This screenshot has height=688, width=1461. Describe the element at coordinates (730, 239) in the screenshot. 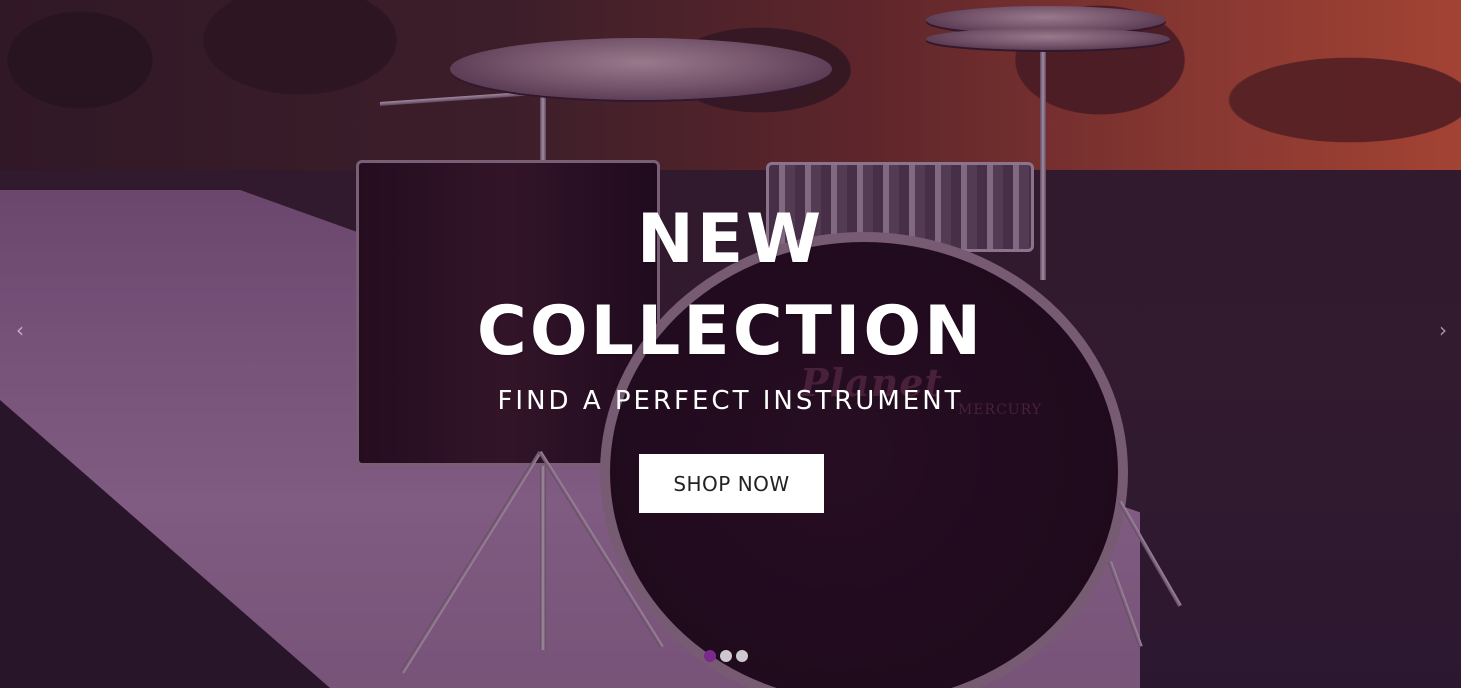

I see `headline-line-1: NEW` at that location.